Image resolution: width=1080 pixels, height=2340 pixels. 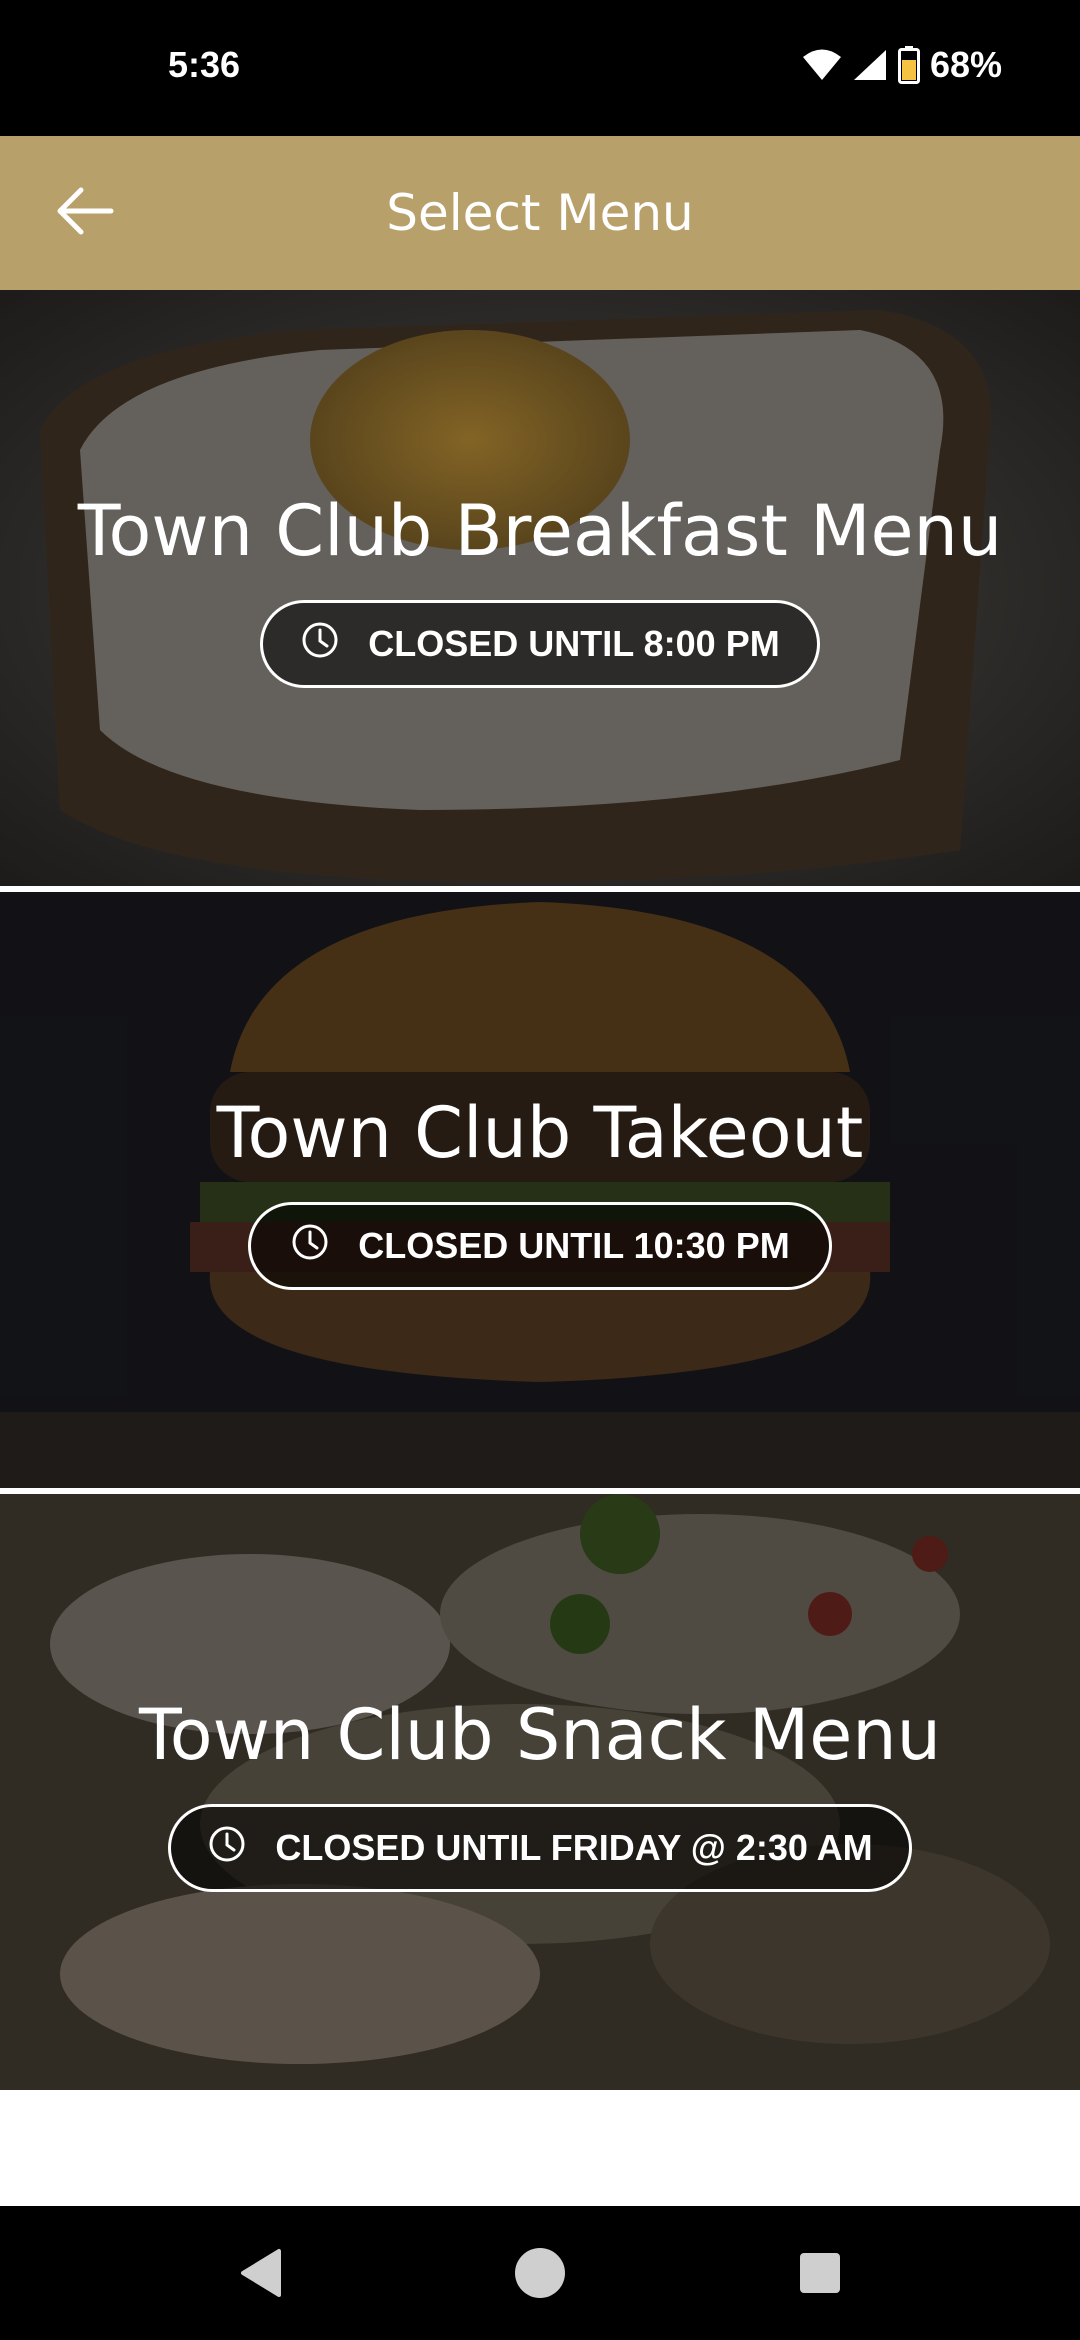 I want to click on menu-status-pill: CLOSED UNTIL FRIDAY @ 2:30 AM, so click(x=540, y=1848).